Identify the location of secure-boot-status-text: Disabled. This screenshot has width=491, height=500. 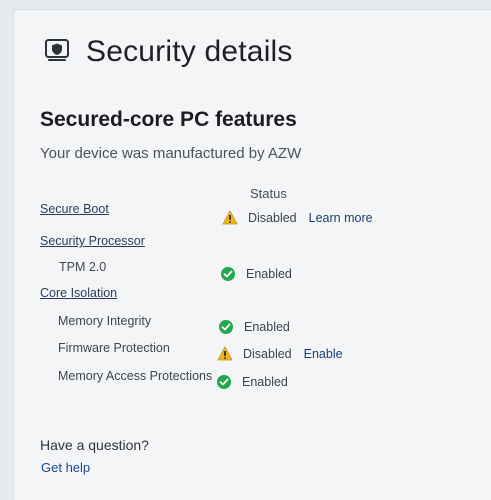
(272, 218).